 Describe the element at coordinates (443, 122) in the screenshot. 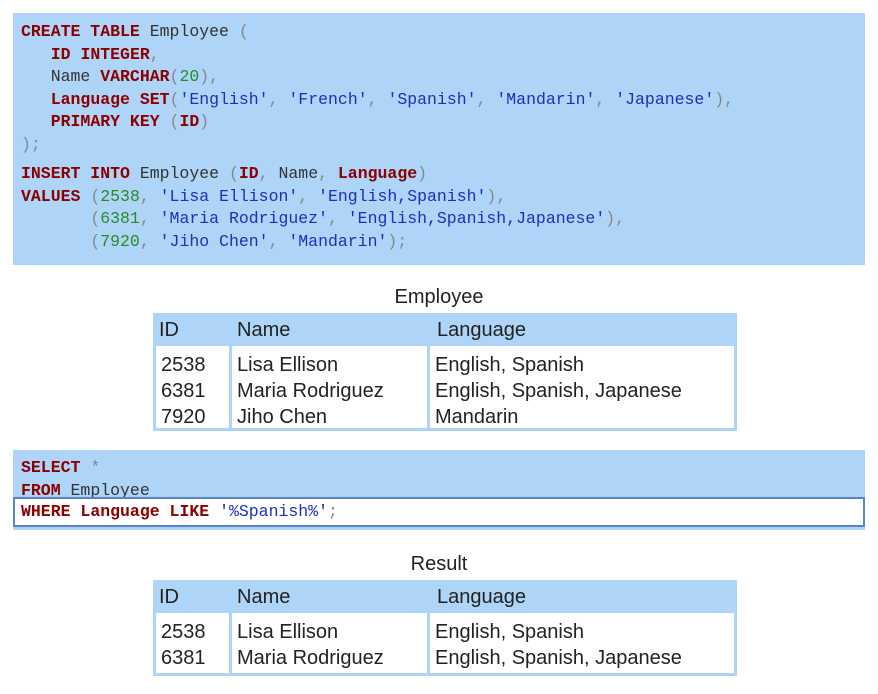

I see `code-line: PRIMARY KEY (ID)` at that location.